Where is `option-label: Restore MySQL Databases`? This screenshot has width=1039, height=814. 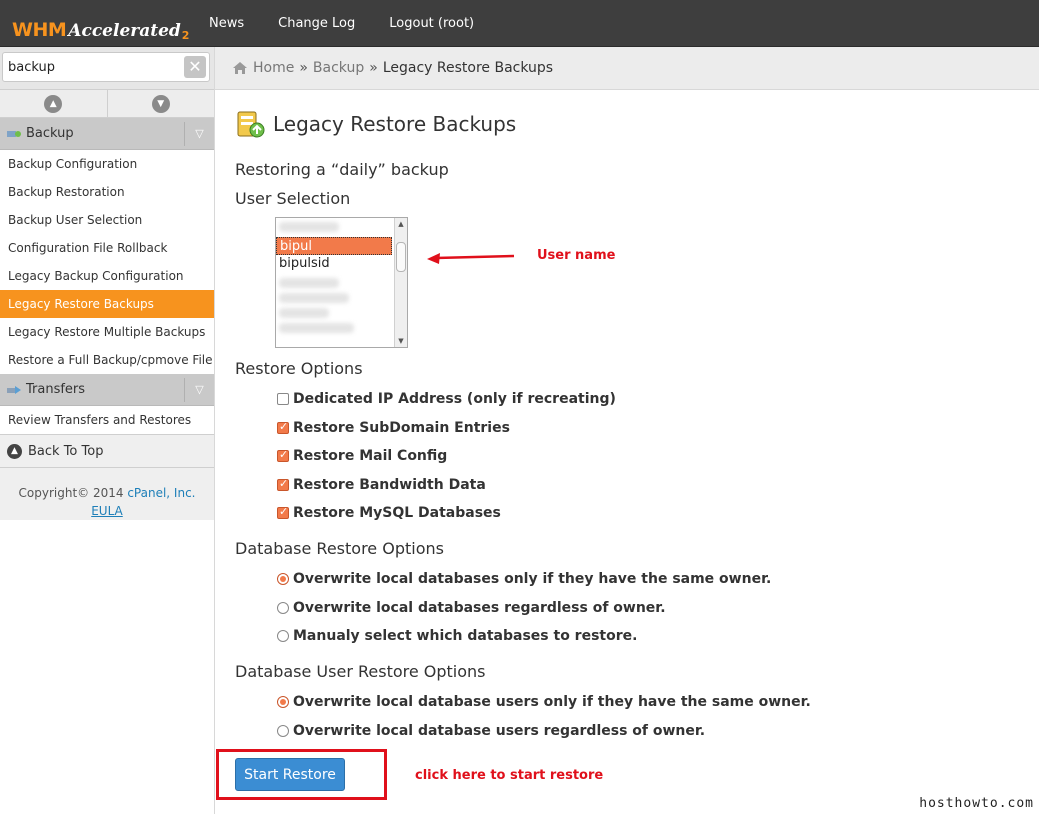
option-label: Restore MySQL Databases is located at coordinates (397, 513).